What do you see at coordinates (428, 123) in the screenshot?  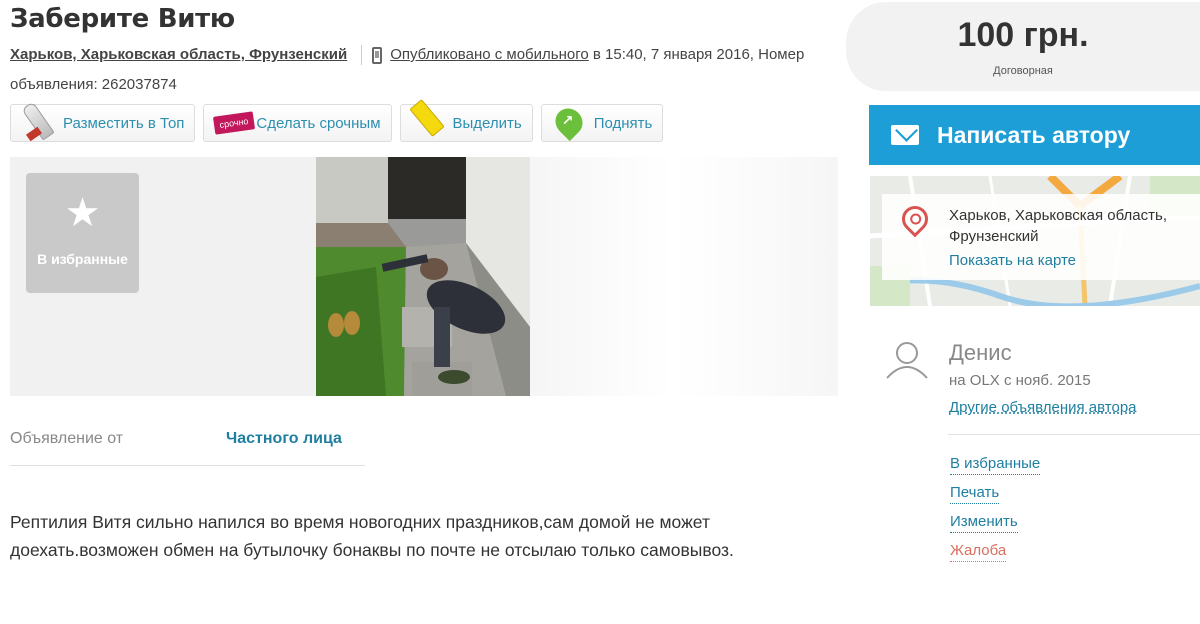 I see `marker-icon` at bounding box center [428, 123].